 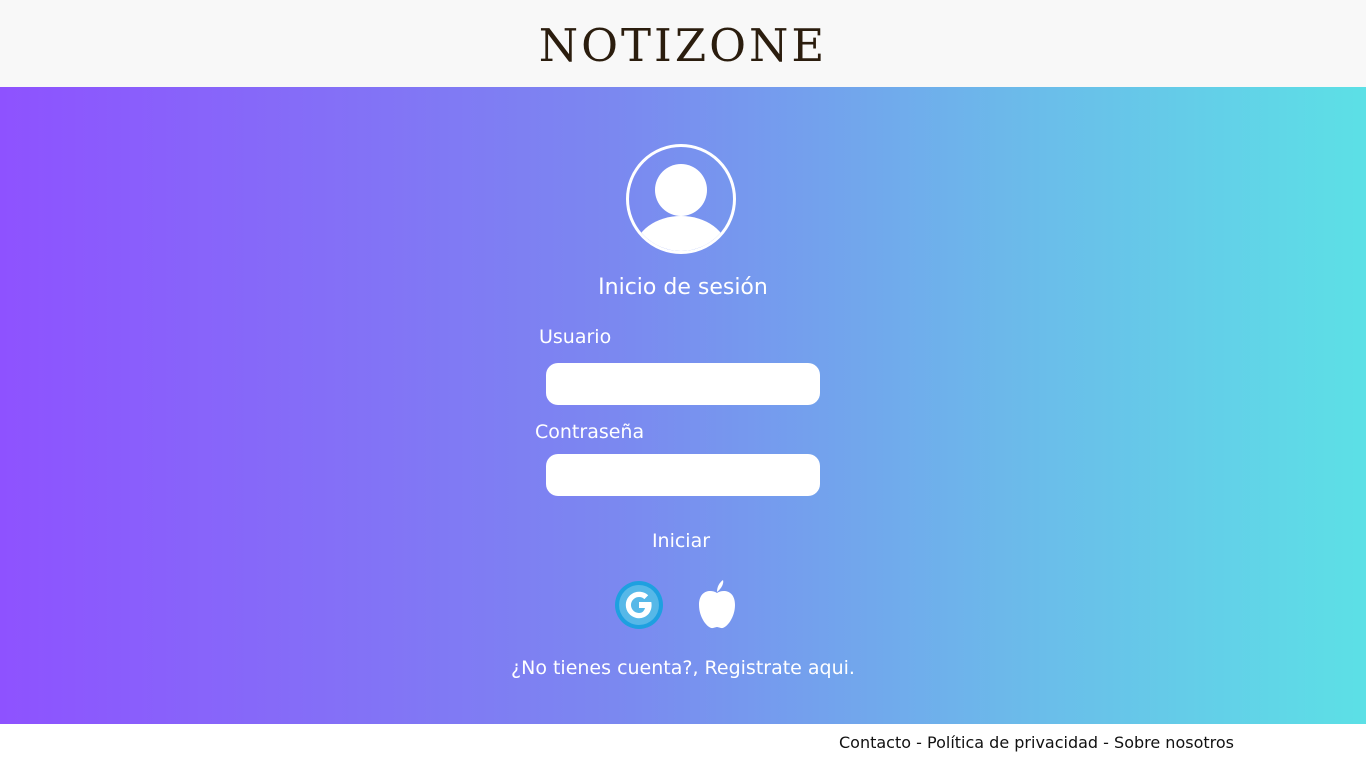 I want to click on username-input, so click(x=683, y=384).